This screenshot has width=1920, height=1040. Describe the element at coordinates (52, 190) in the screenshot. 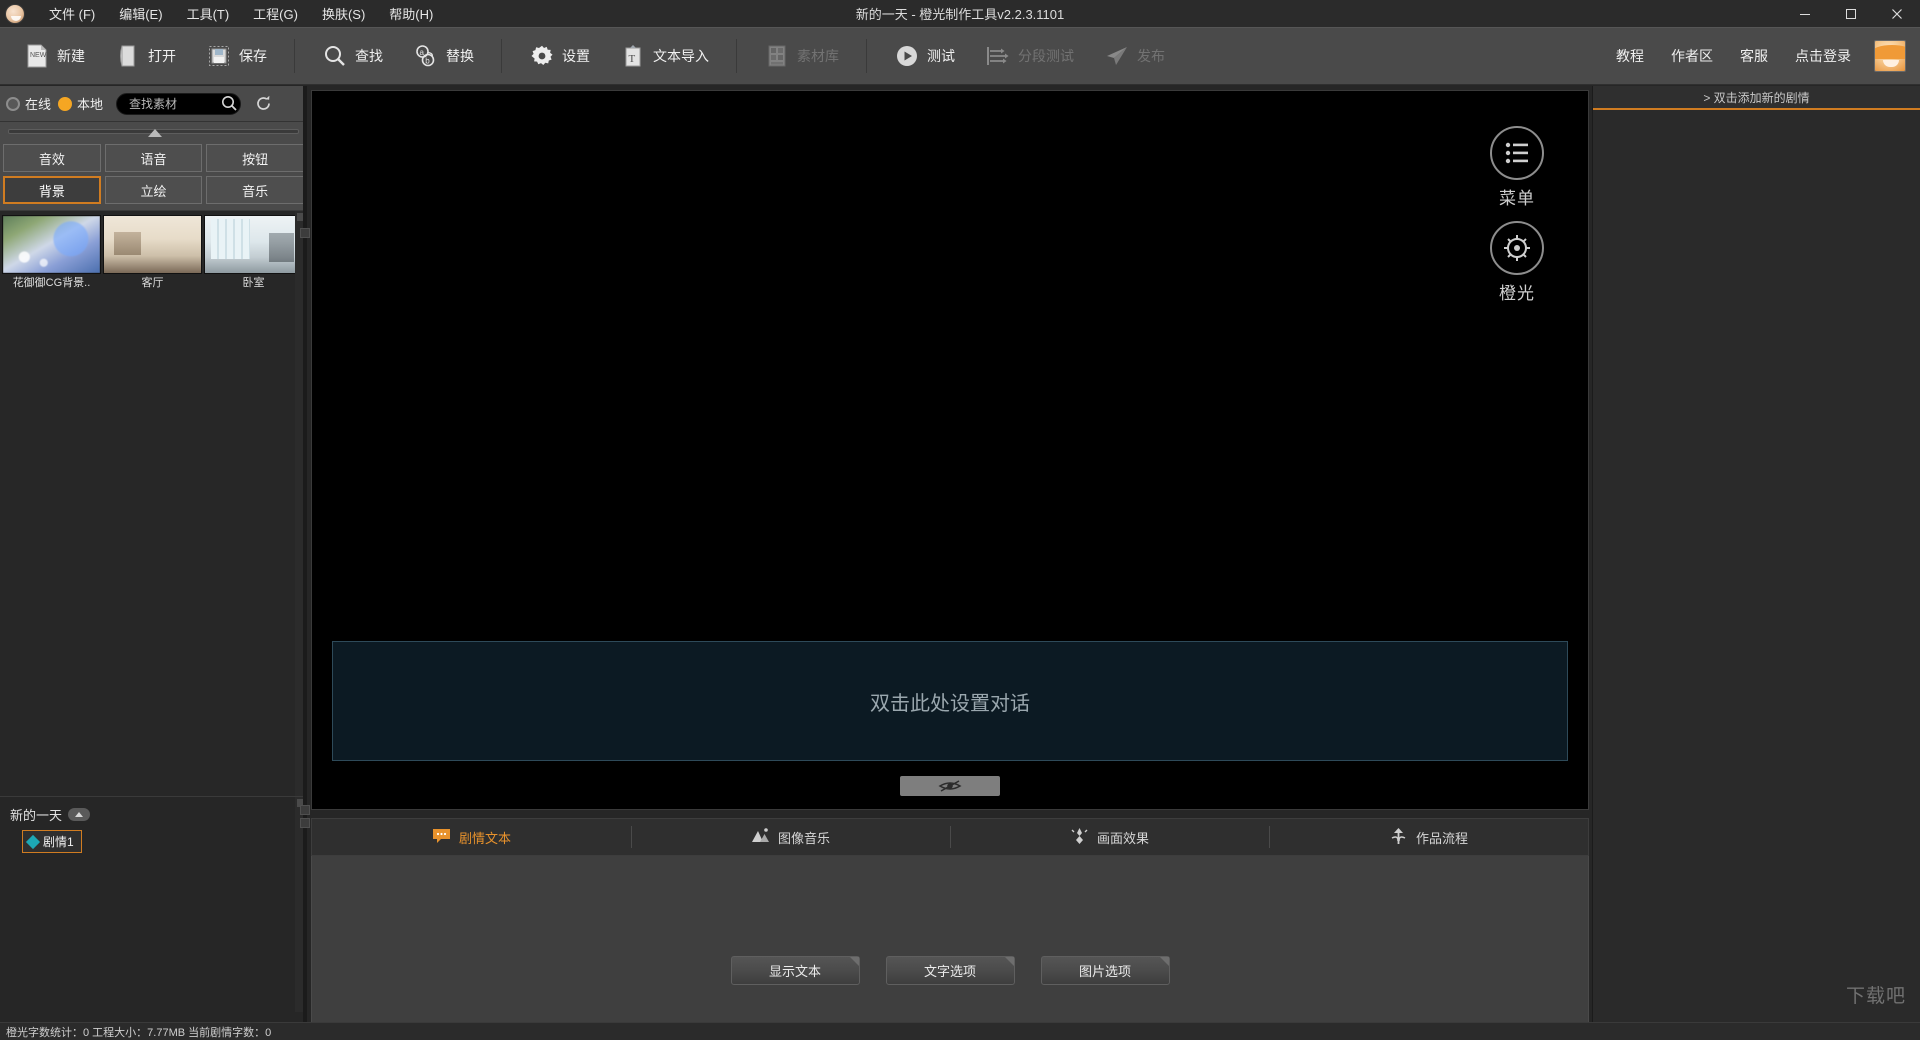

I see `category-tab-background: 背景` at that location.